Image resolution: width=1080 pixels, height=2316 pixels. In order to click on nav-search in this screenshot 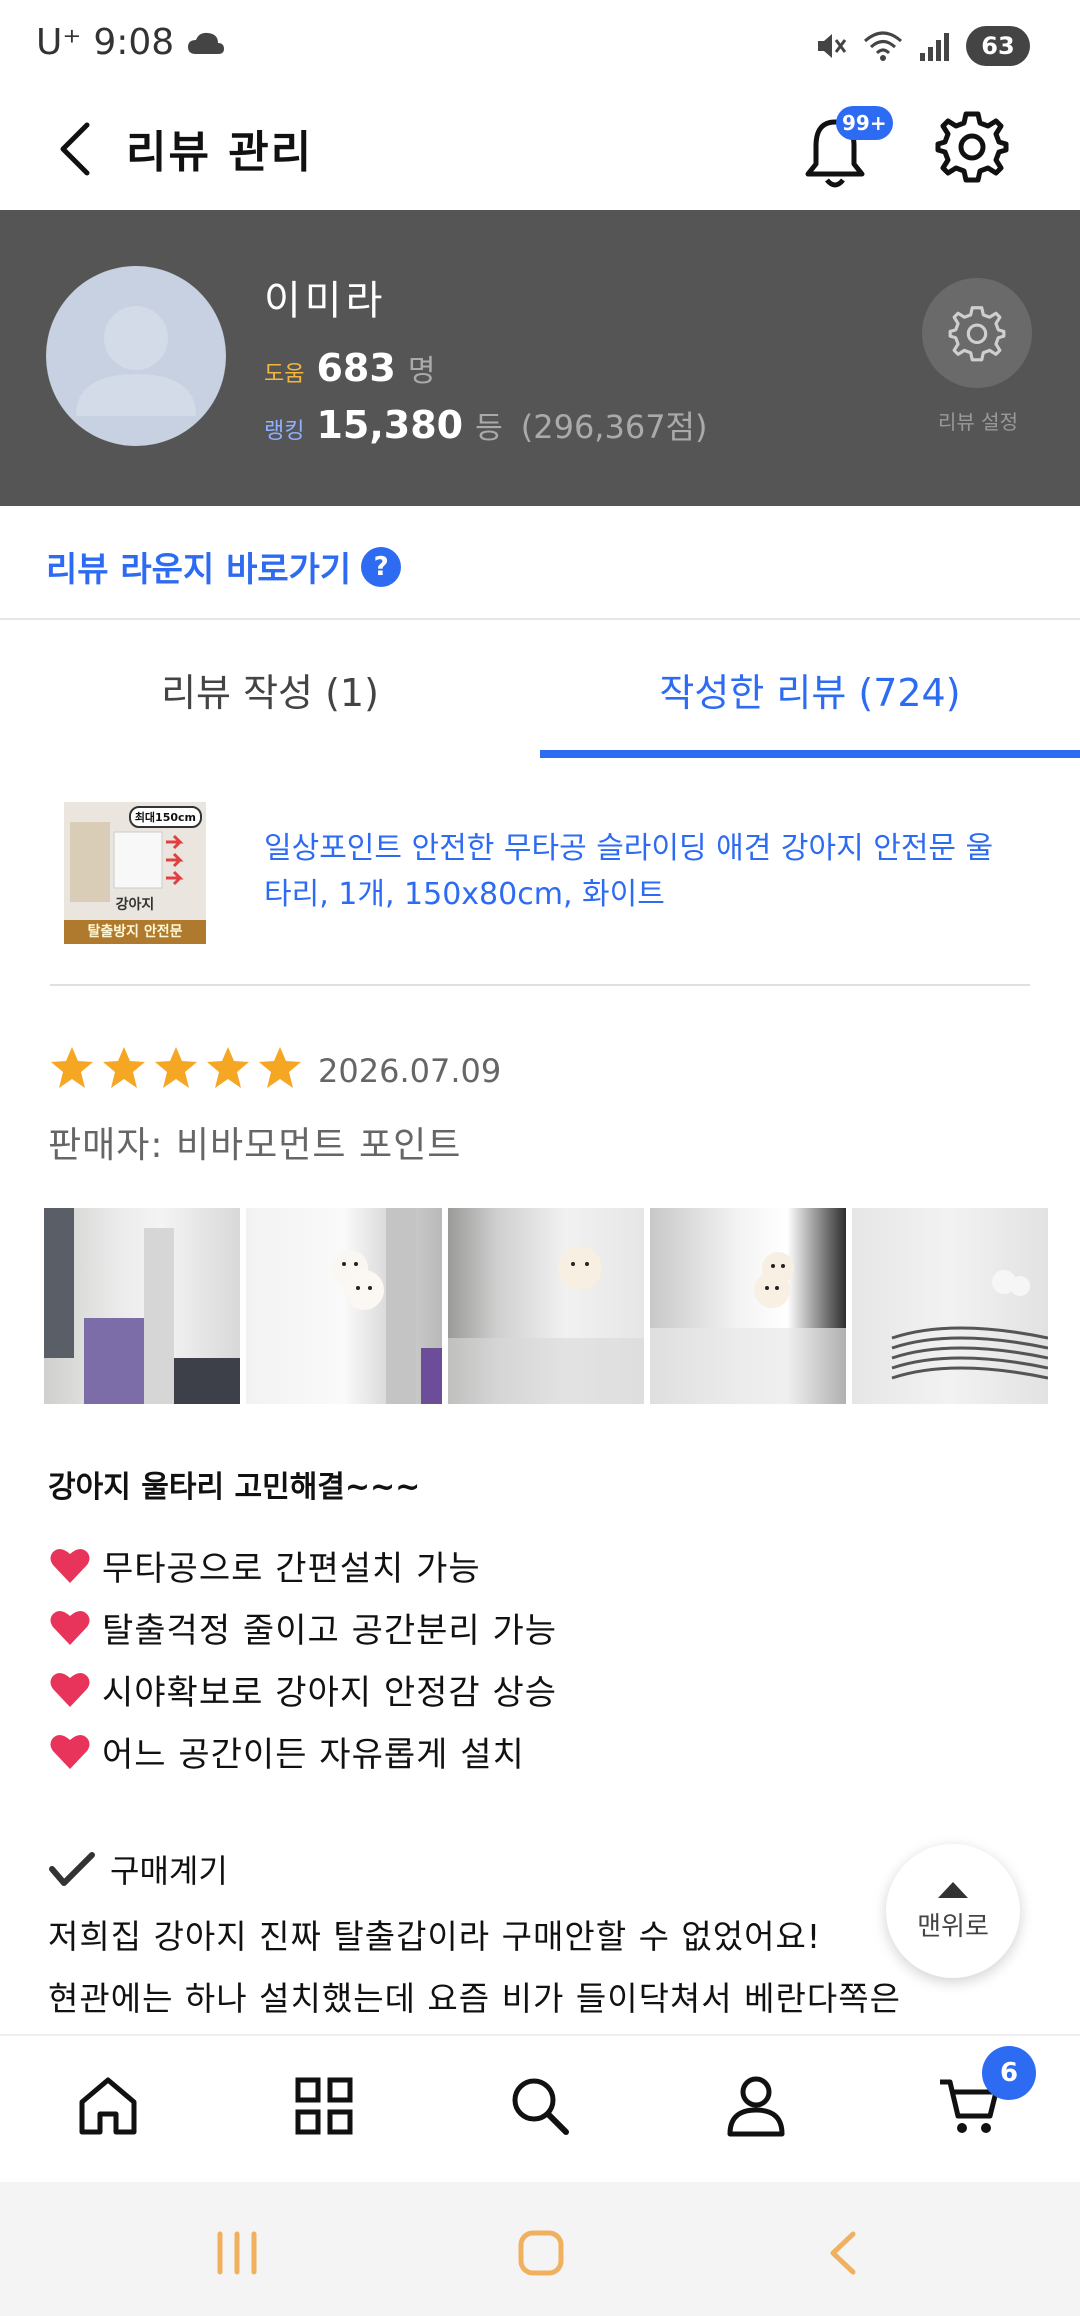, I will do `click(540, 2106)`.